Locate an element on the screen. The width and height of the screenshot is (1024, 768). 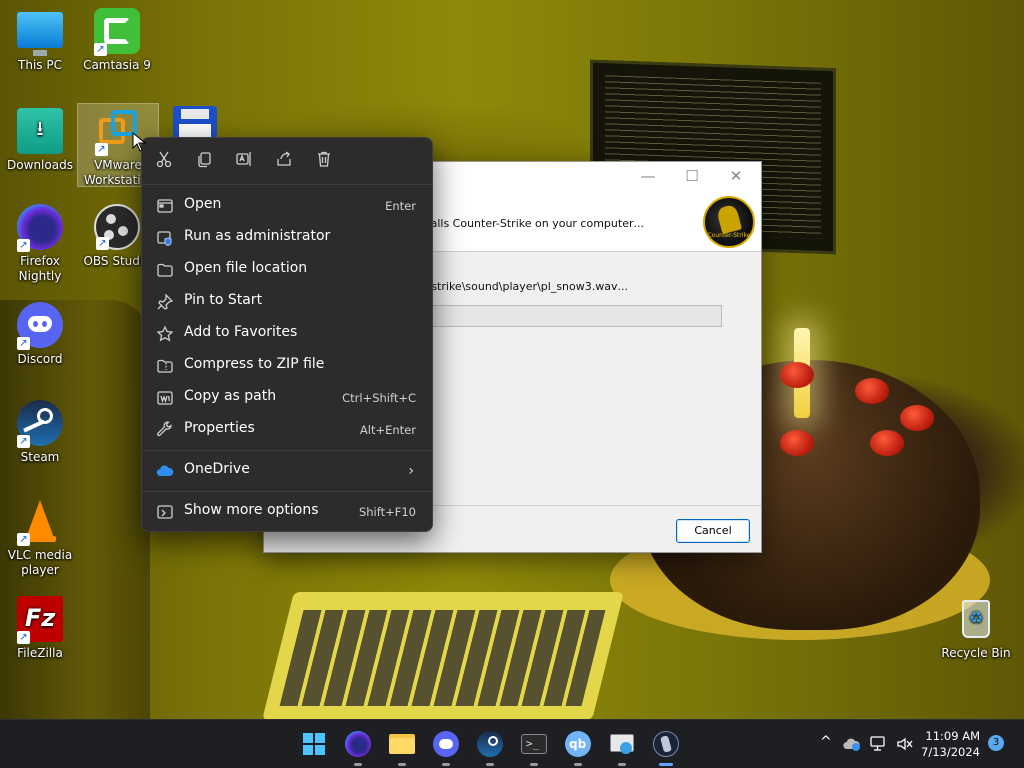
chevron-up-icon: ^ is located at coordinates (826, 744).